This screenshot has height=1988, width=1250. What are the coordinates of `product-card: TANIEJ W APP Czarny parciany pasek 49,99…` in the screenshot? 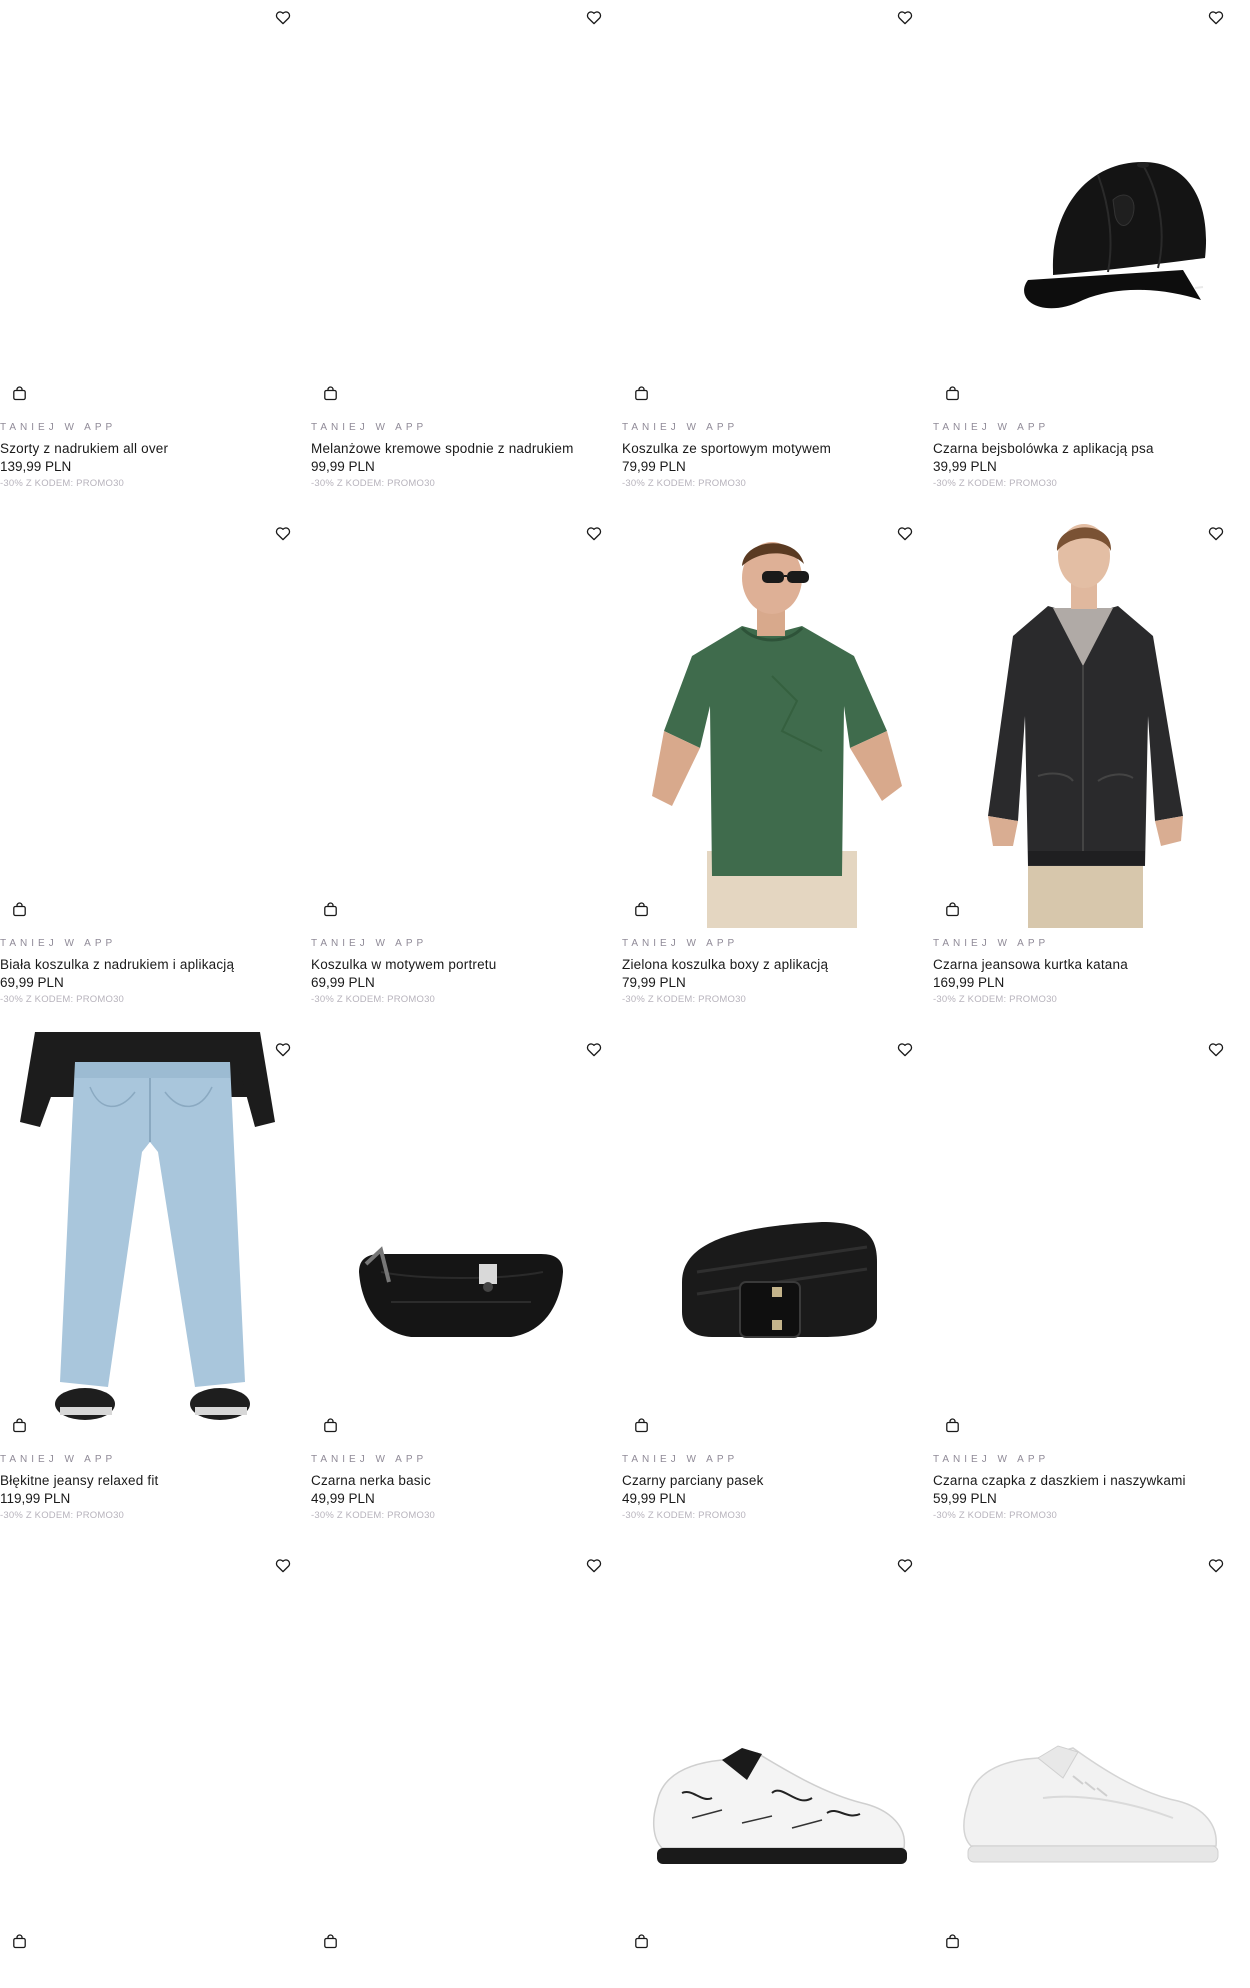 It's located at (772, 1292).